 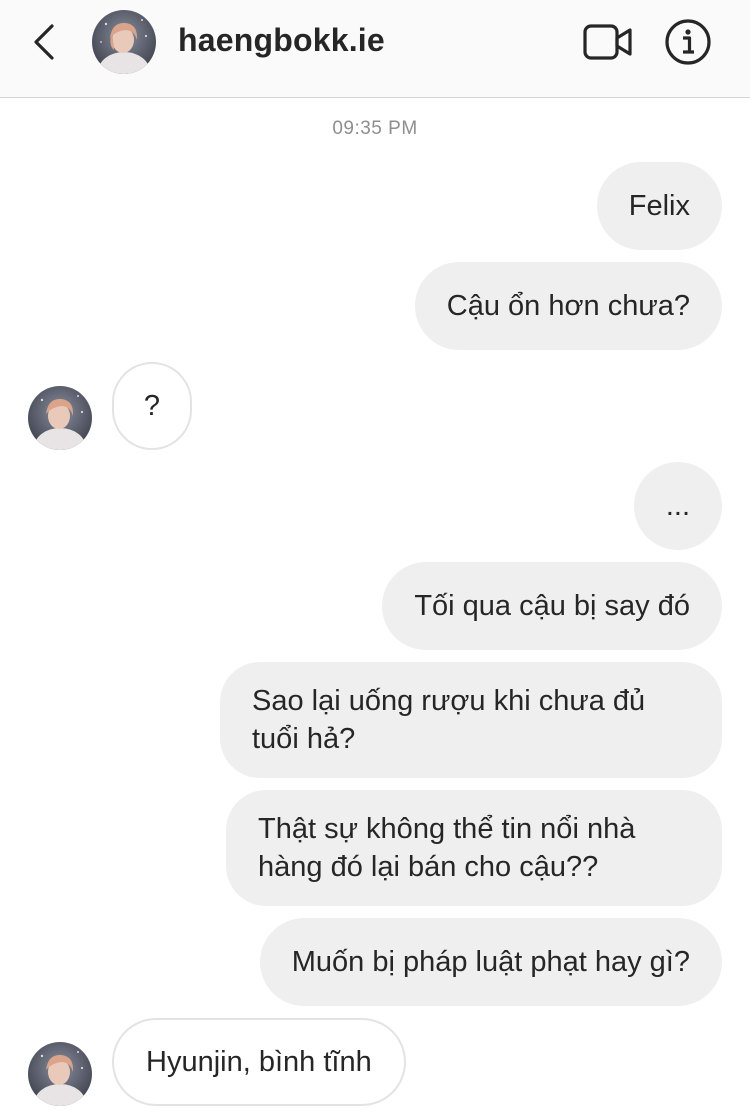 I want to click on message-text: Sao lại uống rượu khi chưa đủ tuổi hả?, so click(x=449, y=720).